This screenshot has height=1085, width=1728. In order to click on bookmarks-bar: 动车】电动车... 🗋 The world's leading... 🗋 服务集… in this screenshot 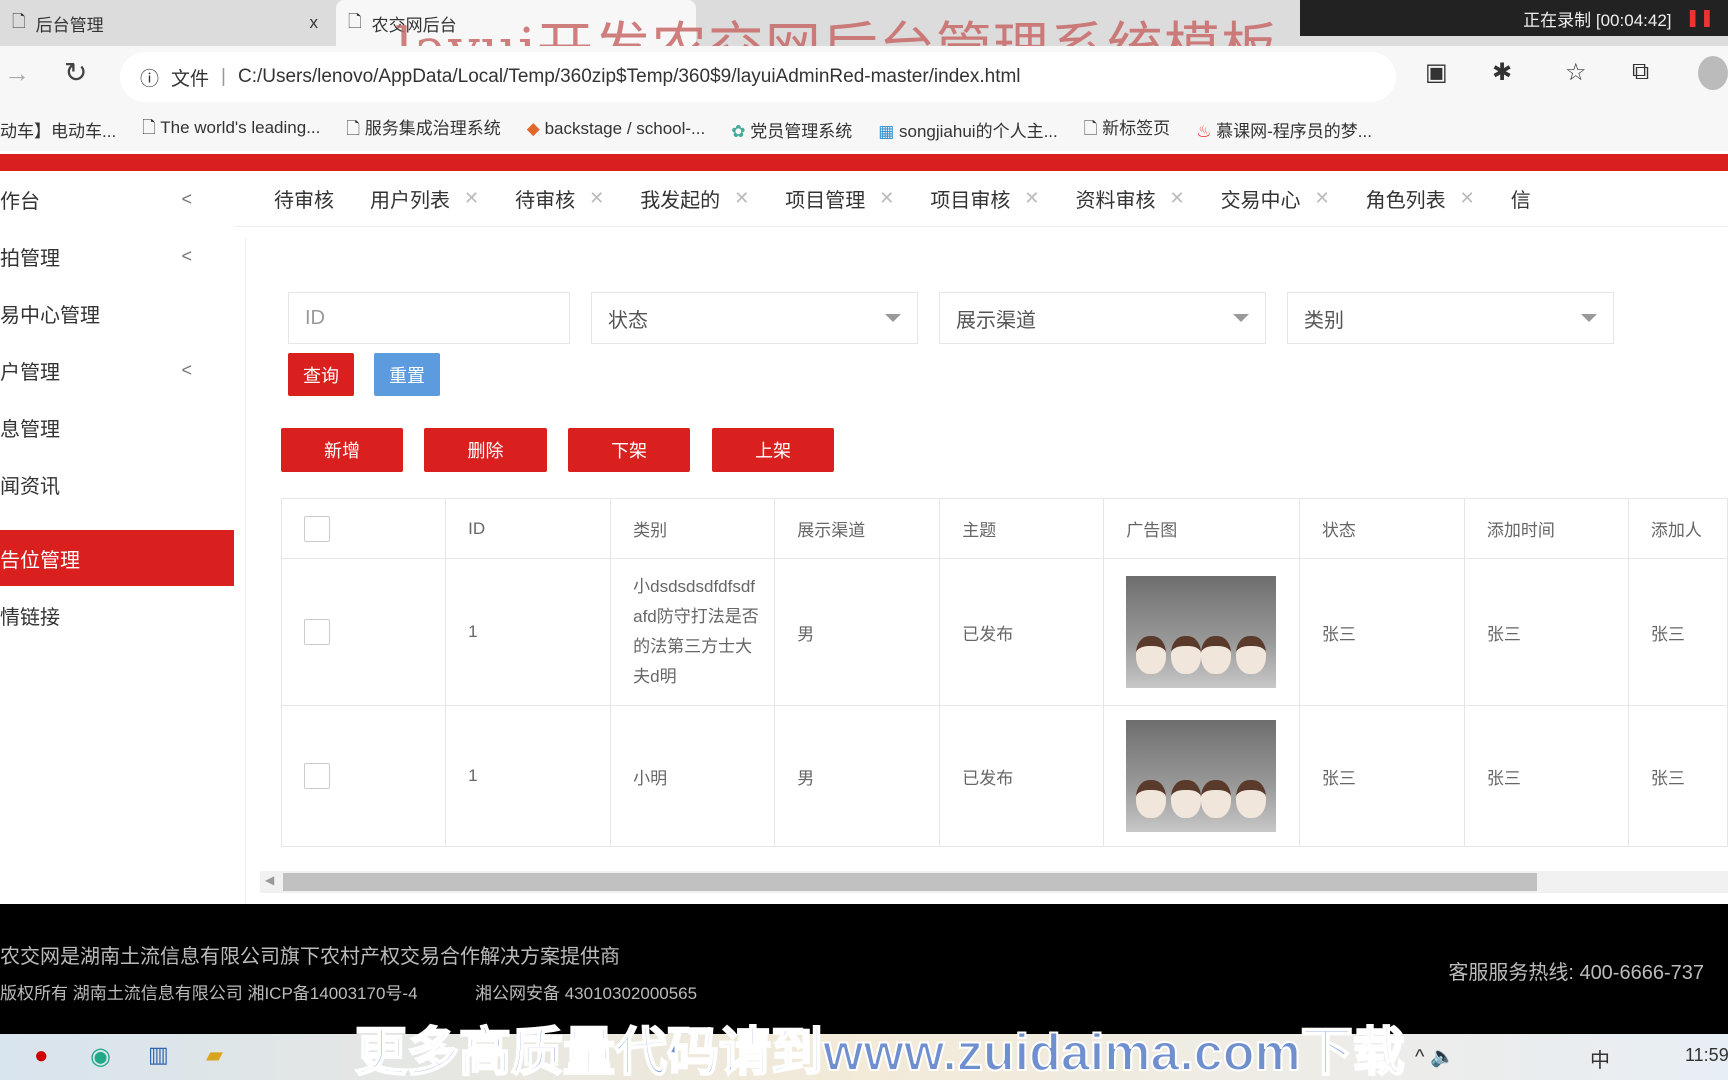, I will do `click(864, 129)`.